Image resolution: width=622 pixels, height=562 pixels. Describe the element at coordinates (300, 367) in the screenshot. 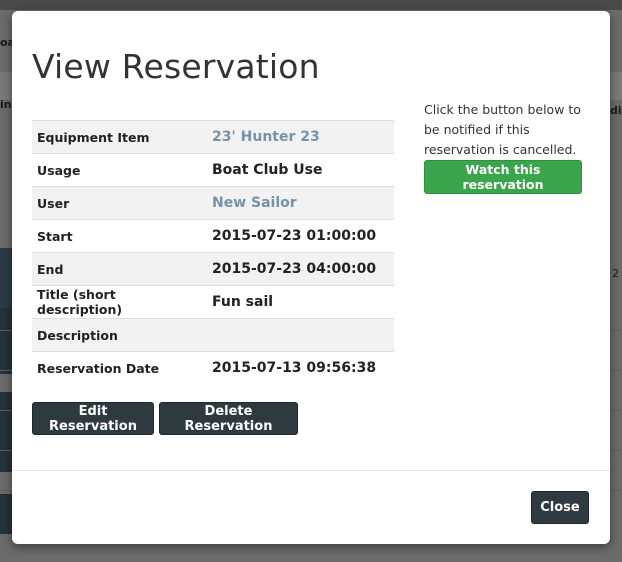

I see `detail-value: 2015-07-13 09:56:38` at that location.